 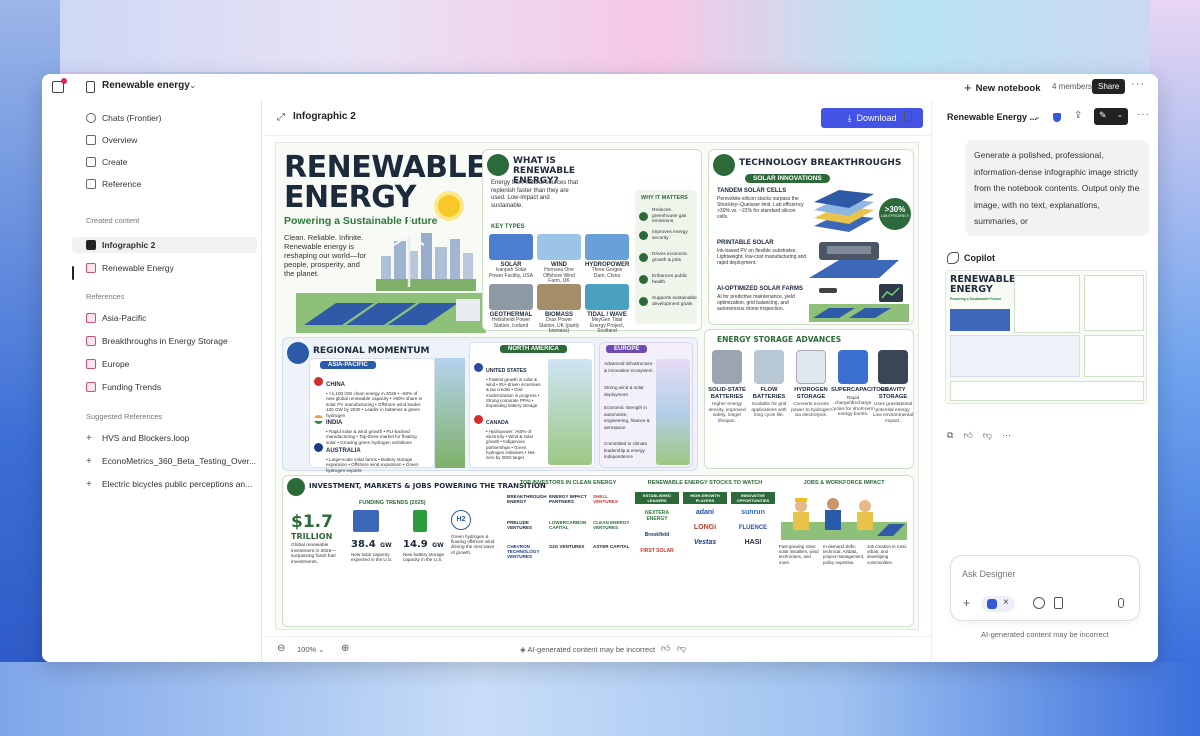 What do you see at coordinates (705, 527) in the screenshot?
I see `stock-name: LONGi` at bounding box center [705, 527].